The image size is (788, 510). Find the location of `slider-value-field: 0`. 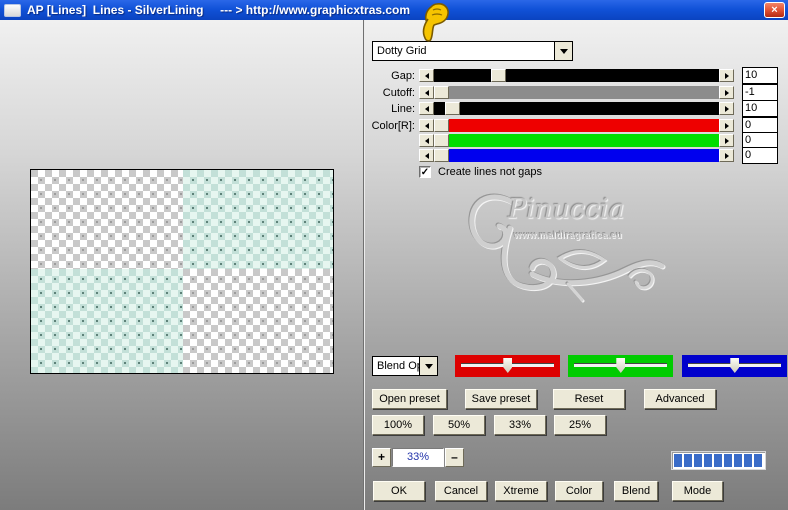

slider-value-field: 0 is located at coordinates (760, 155).